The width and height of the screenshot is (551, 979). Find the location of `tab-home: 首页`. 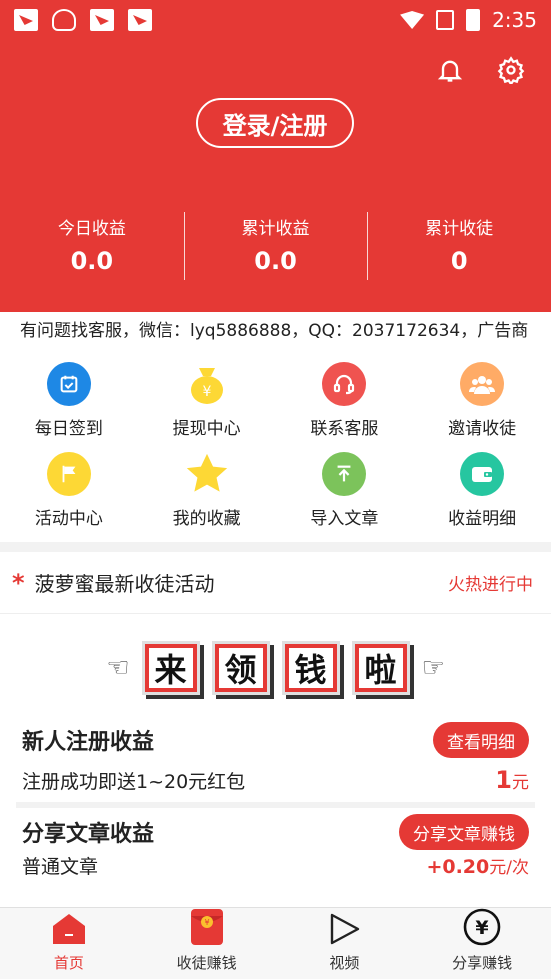

tab-home: 首页 is located at coordinates (69, 943).